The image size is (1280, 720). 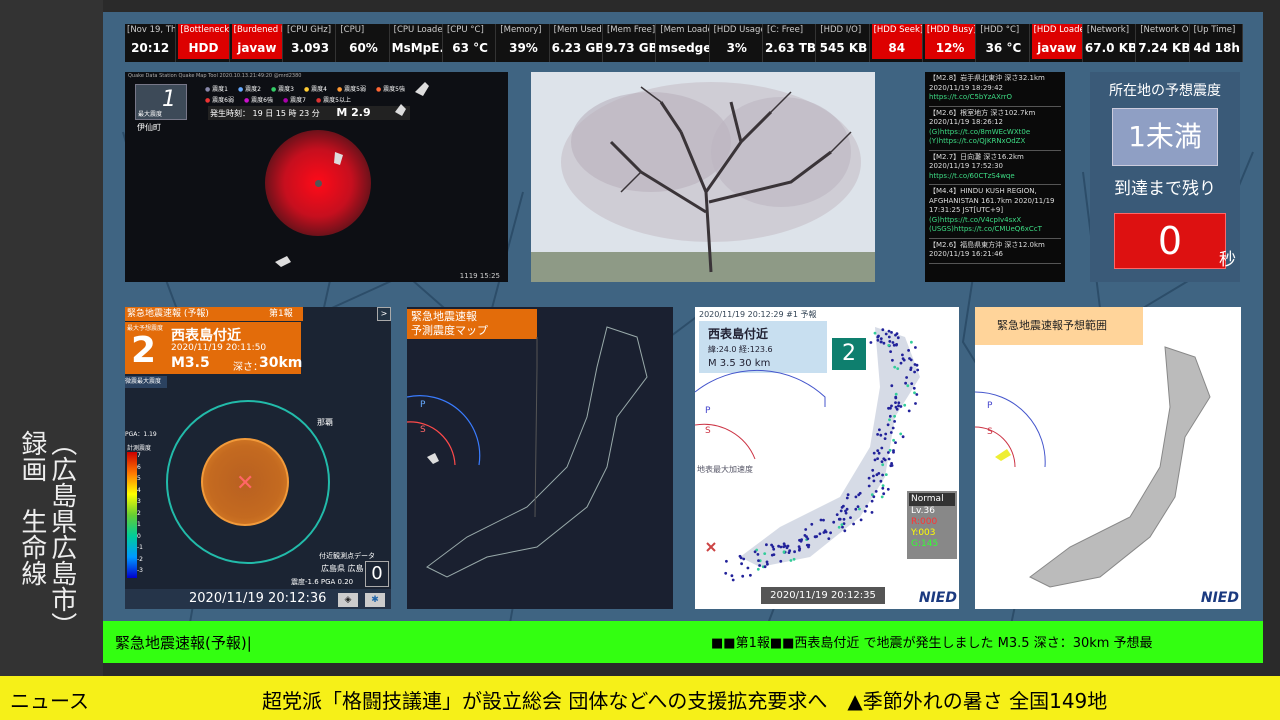 I want to click on station-dots-map, so click(x=807, y=454).